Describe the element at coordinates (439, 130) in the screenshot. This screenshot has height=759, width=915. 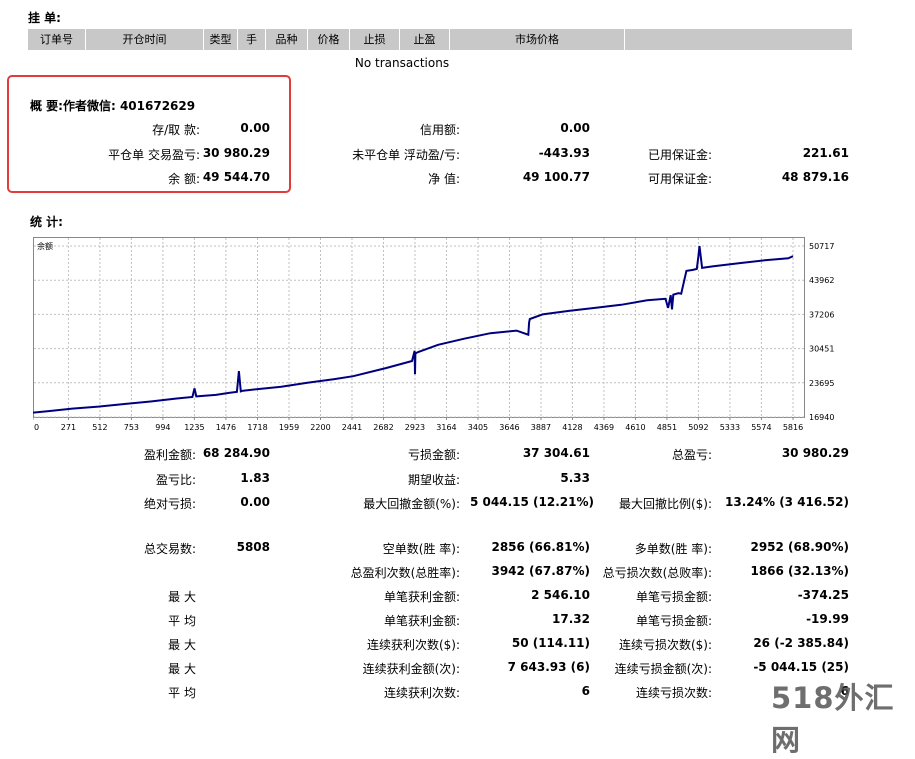
I see `summary-label: 信用额:` at that location.